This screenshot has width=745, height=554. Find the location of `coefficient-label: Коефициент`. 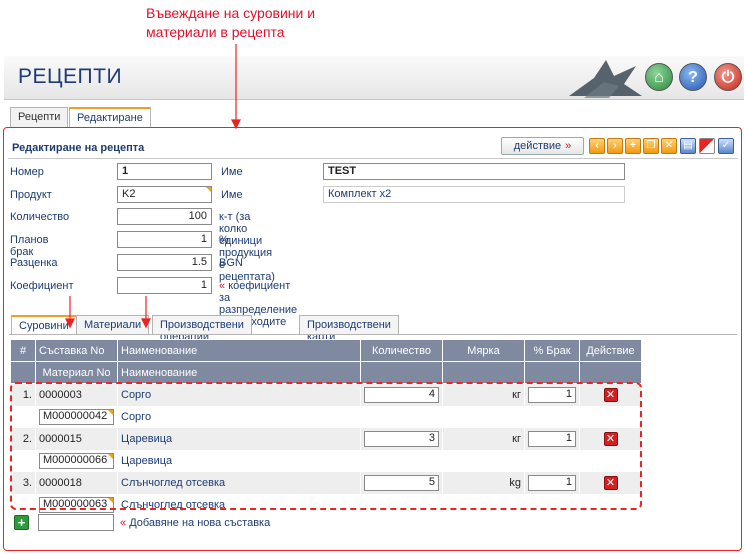

coefficient-label: Коефициент is located at coordinates (42, 286).